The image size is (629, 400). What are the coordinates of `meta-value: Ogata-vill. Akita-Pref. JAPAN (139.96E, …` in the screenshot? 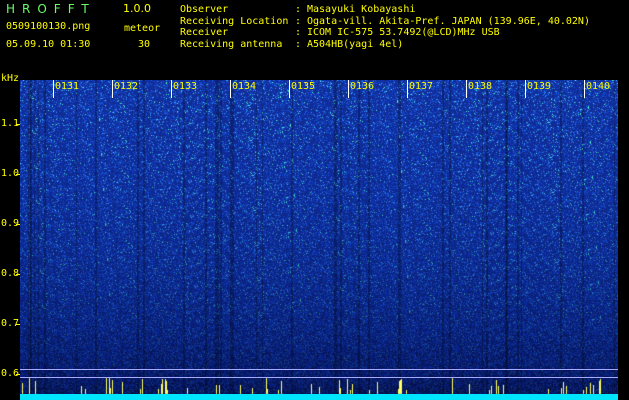 It's located at (448, 21).